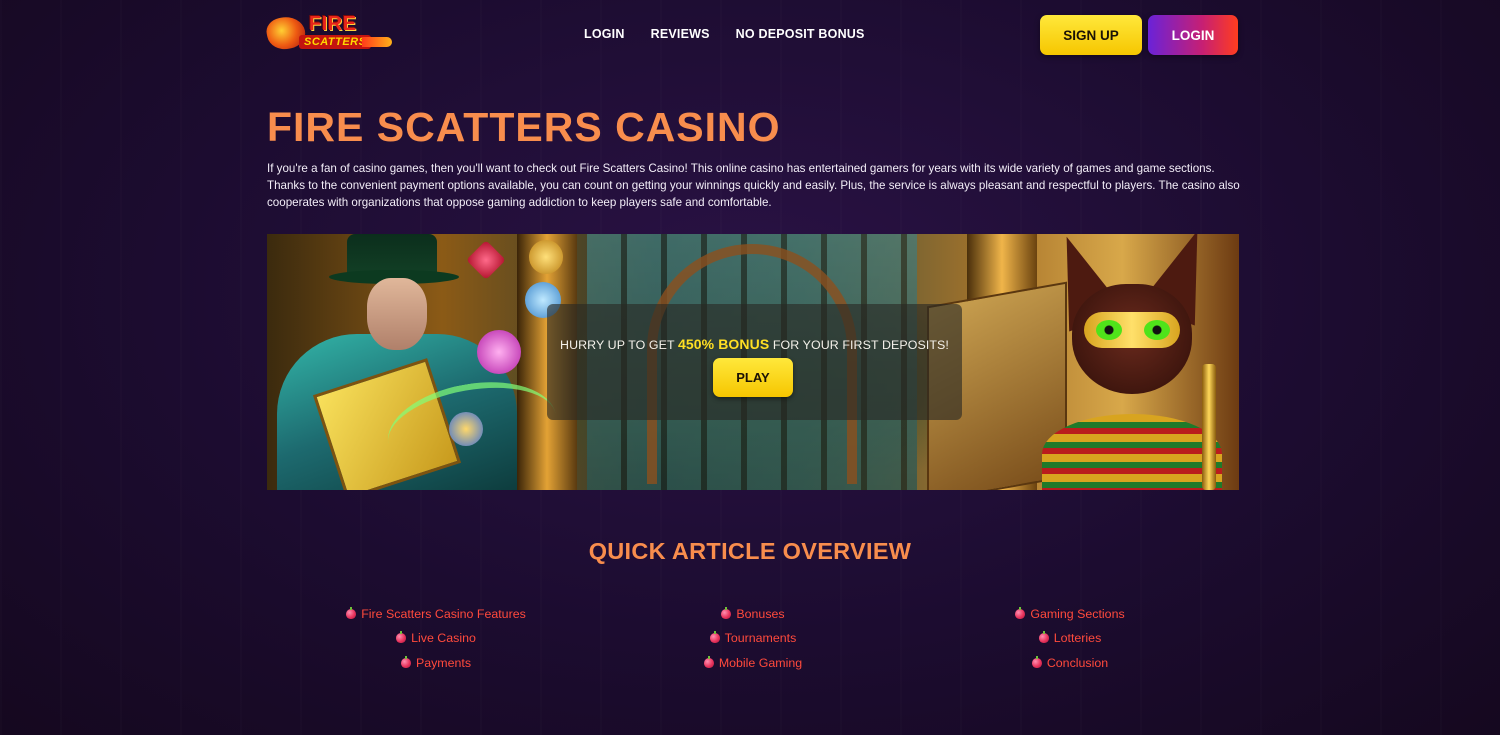  I want to click on overview-link-label: Mobile Gaming, so click(760, 662).